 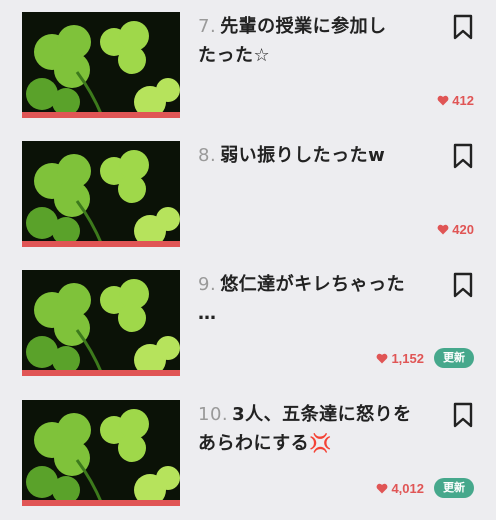 I want to click on likes-value: 412, so click(x=463, y=100).